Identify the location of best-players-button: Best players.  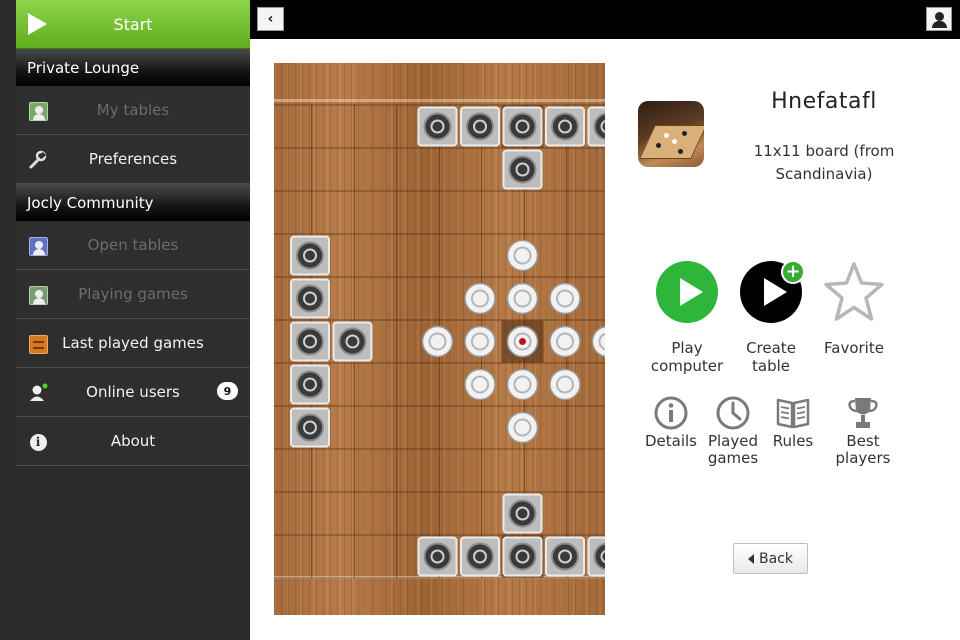
(863, 431).